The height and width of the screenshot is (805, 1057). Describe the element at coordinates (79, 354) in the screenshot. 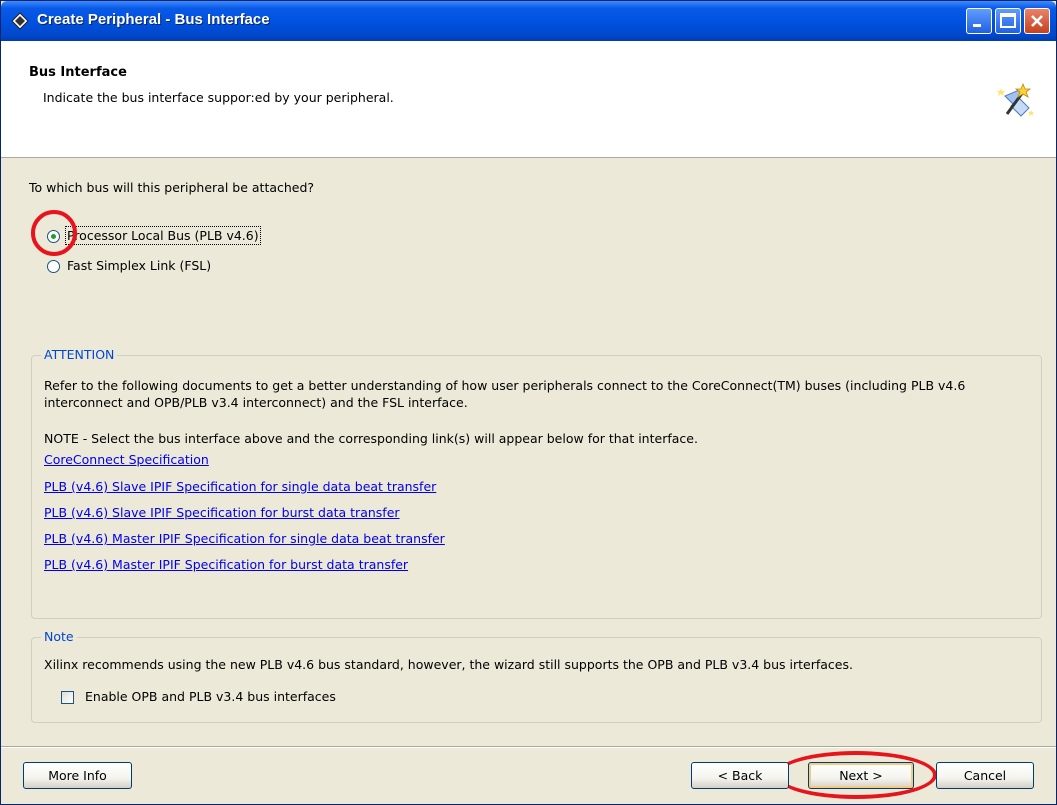

I see `attention-group-title: ATTENTION` at that location.